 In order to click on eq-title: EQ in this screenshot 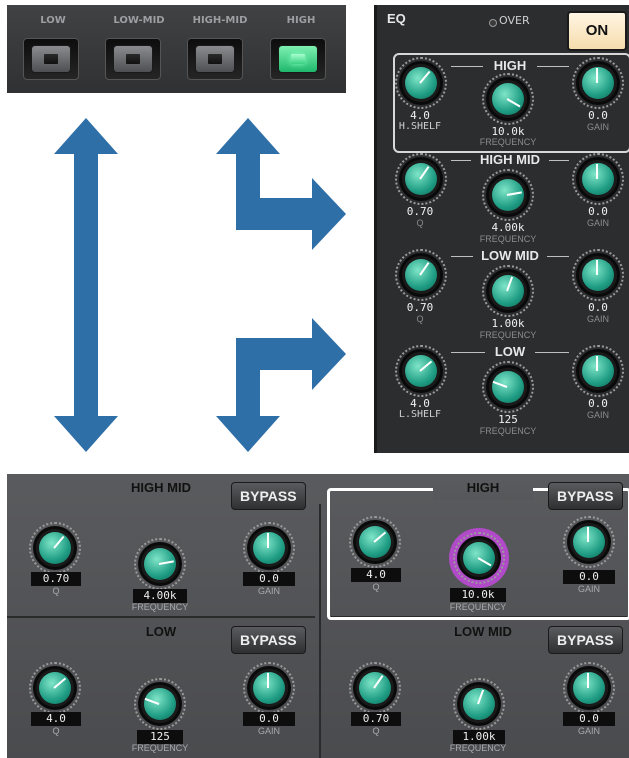, I will do `click(396, 18)`.